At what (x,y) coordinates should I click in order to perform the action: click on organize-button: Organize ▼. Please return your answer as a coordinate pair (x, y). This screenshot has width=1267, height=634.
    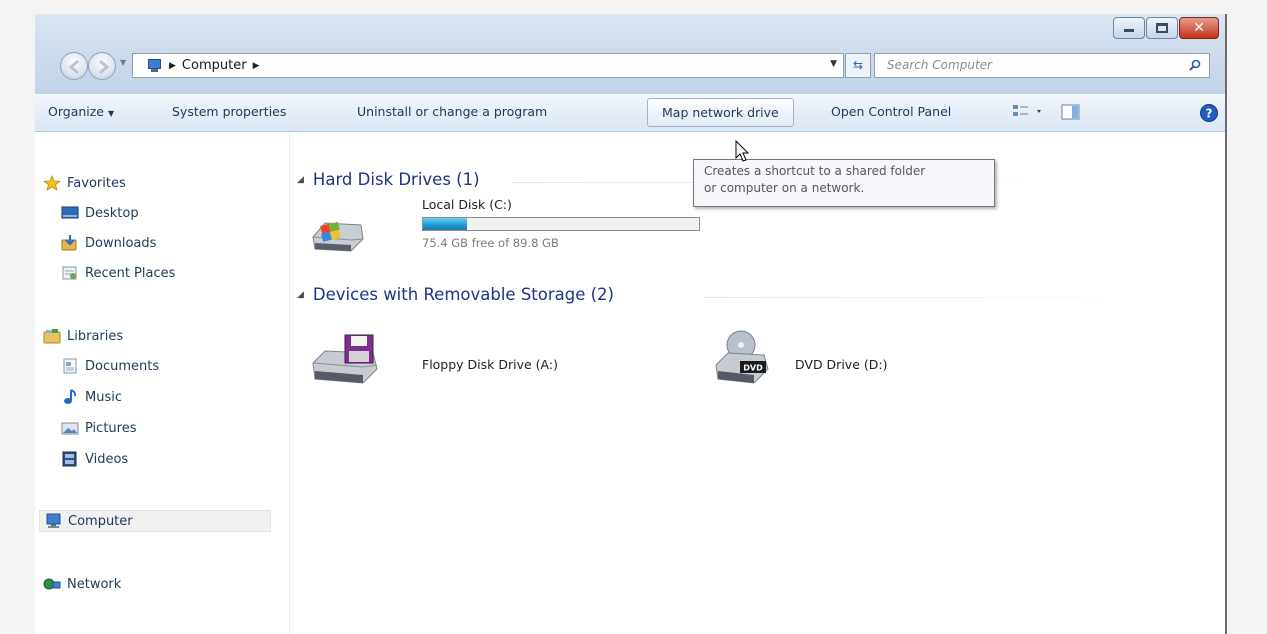
    Looking at the image, I should click on (81, 111).